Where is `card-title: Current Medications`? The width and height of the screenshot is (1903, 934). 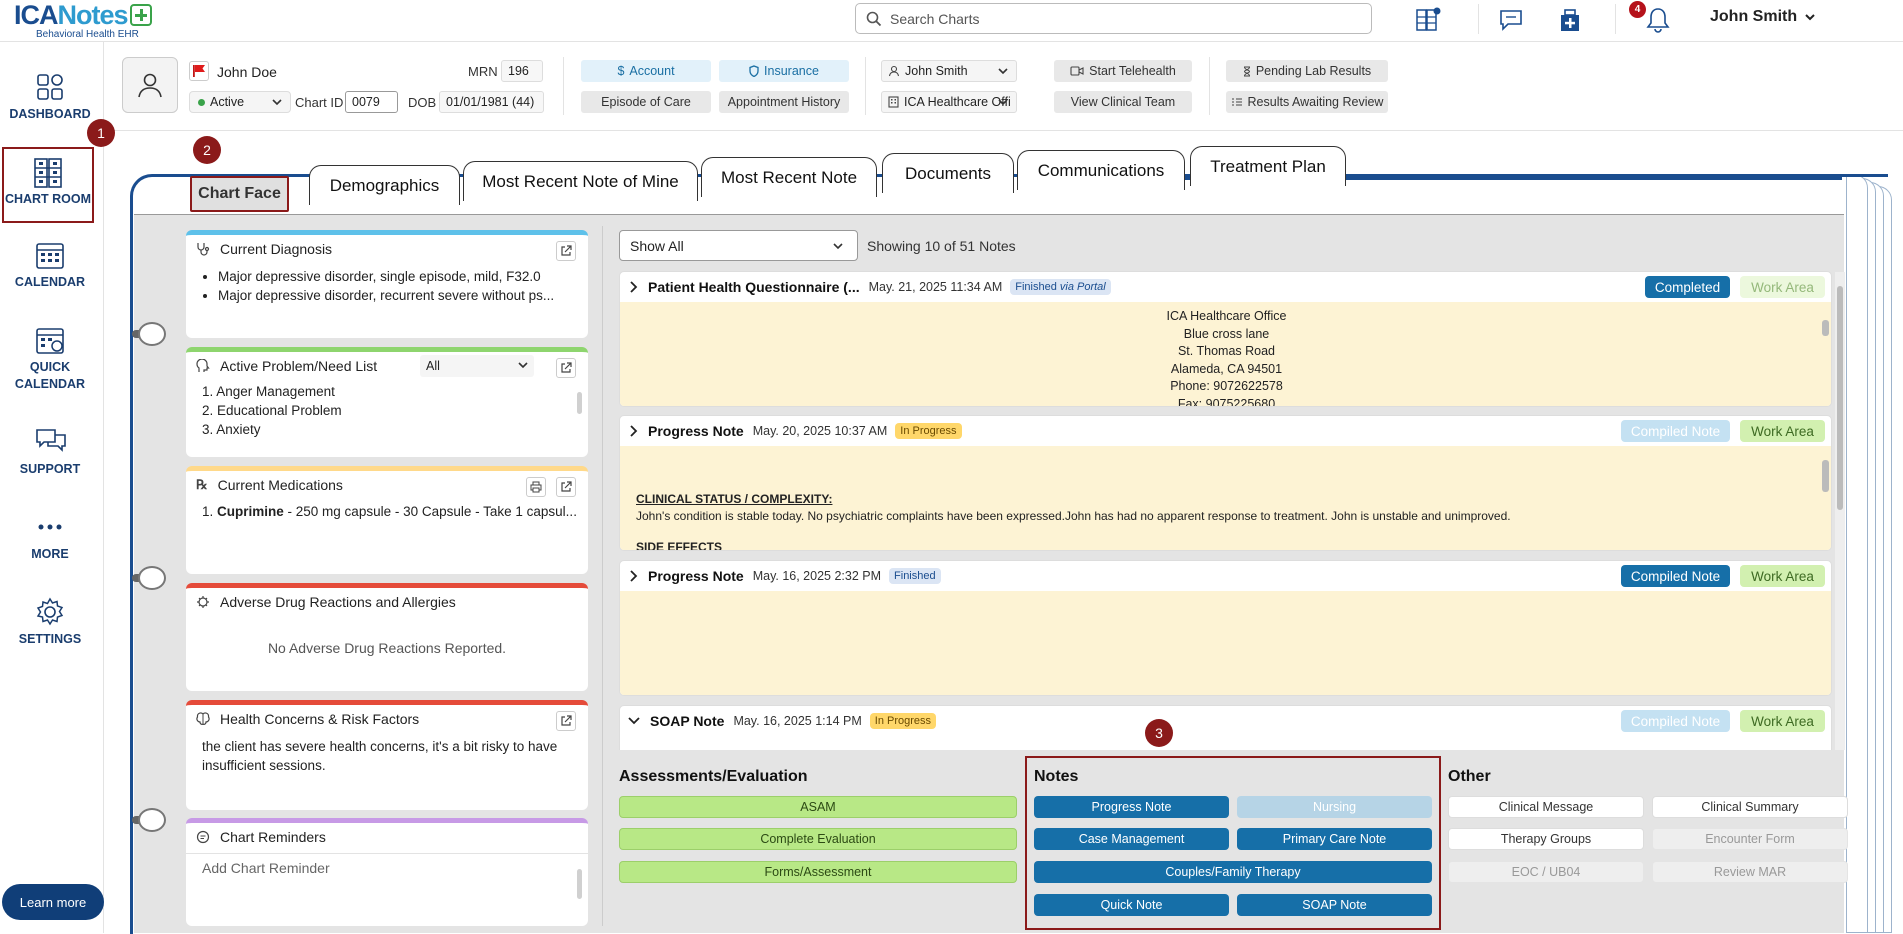
card-title: Current Medications is located at coordinates (280, 485).